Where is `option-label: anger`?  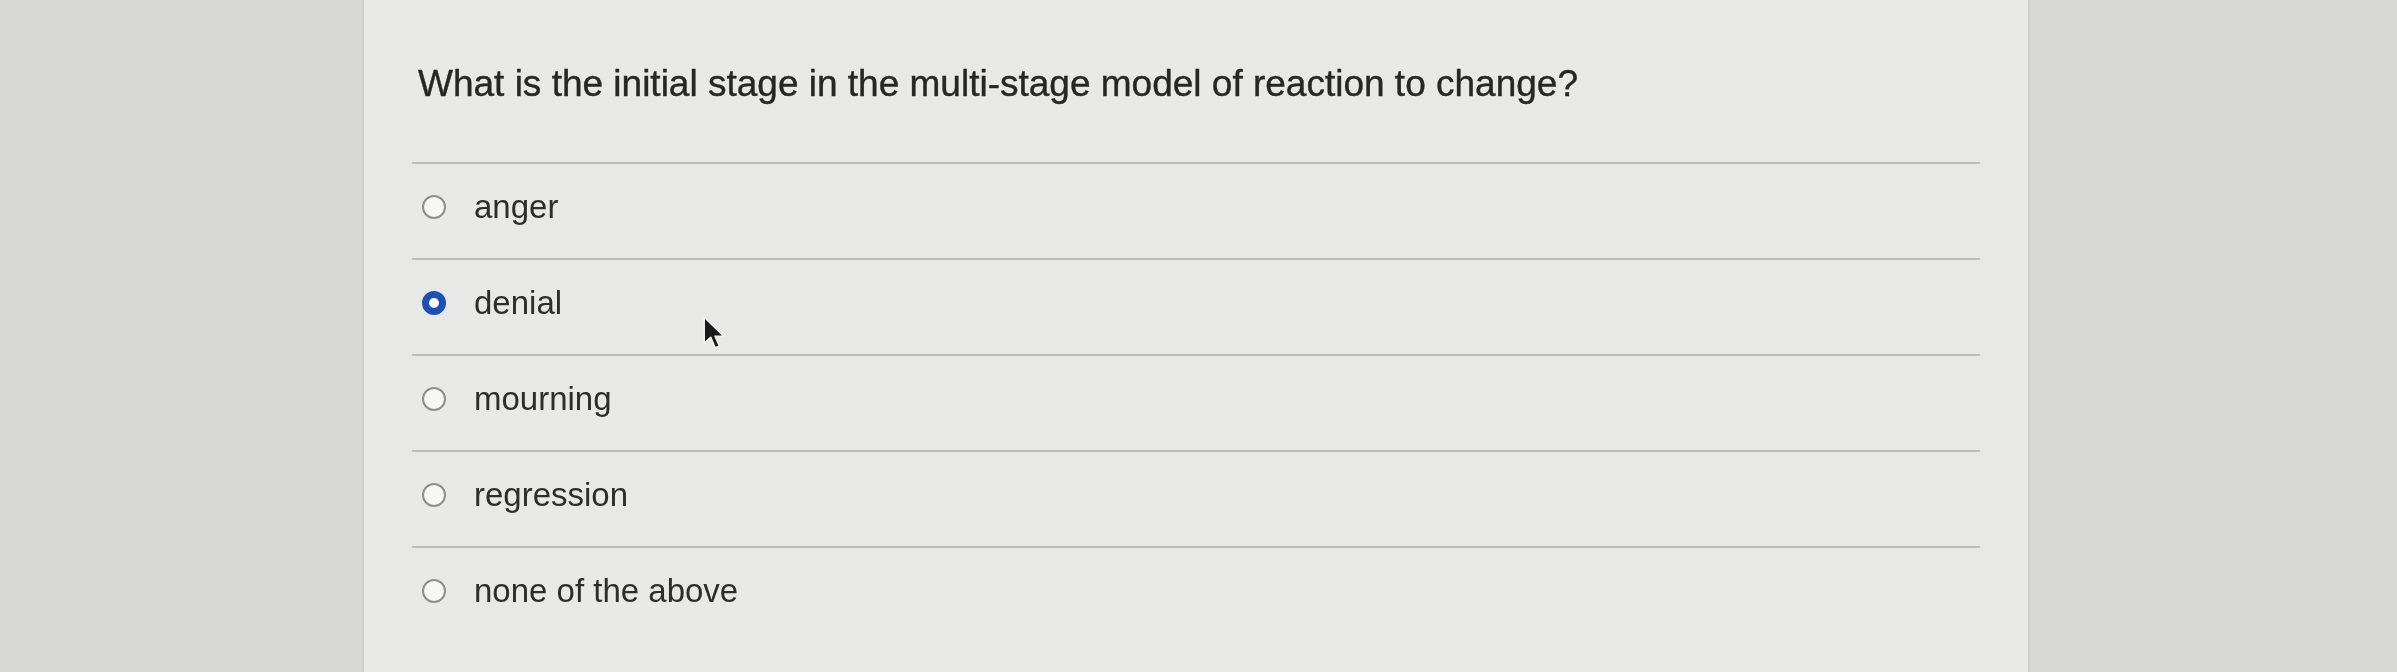 option-label: anger is located at coordinates (516, 207).